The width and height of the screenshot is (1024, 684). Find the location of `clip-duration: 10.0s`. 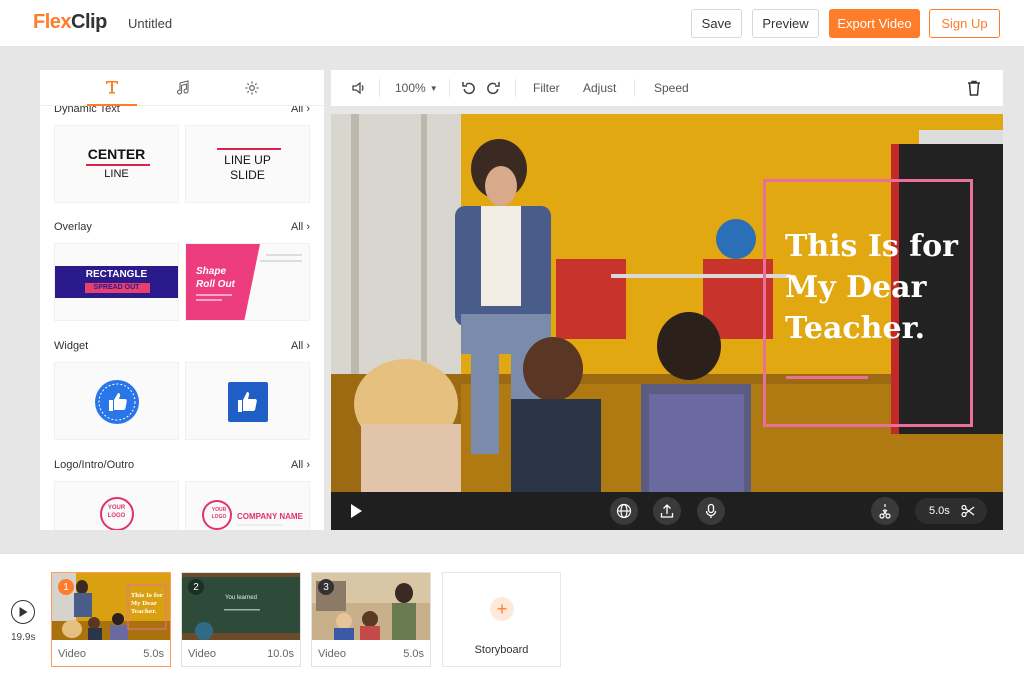

clip-duration: 10.0s is located at coordinates (280, 654).